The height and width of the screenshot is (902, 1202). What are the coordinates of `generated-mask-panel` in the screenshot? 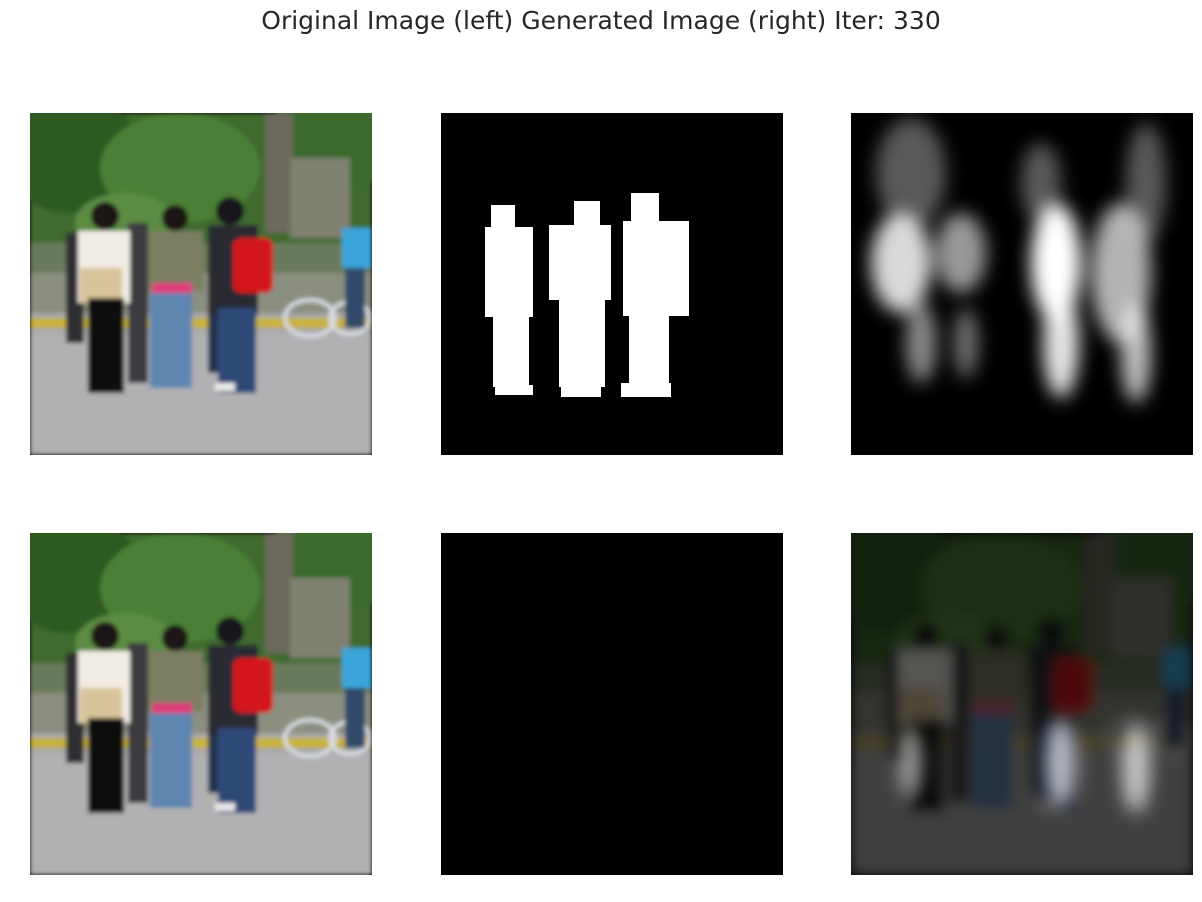 It's located at (1022, 284).